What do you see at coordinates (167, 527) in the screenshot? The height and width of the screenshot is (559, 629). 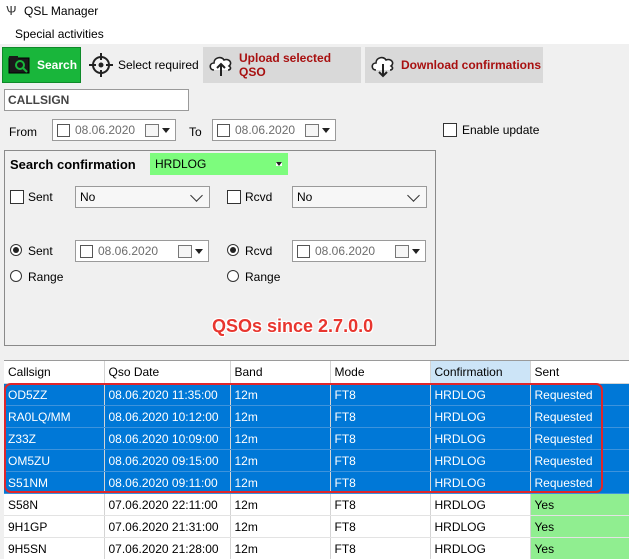 I see `qso-date-cell: 07.06.2020 21:31:00` at bounding box center [167, 527].